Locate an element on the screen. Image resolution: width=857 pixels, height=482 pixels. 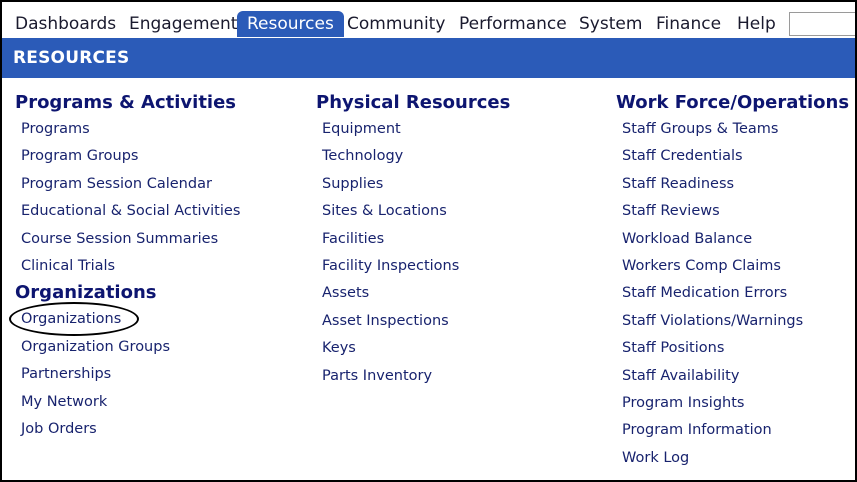
link-assets: Assets is located at coordinates (416, 293).